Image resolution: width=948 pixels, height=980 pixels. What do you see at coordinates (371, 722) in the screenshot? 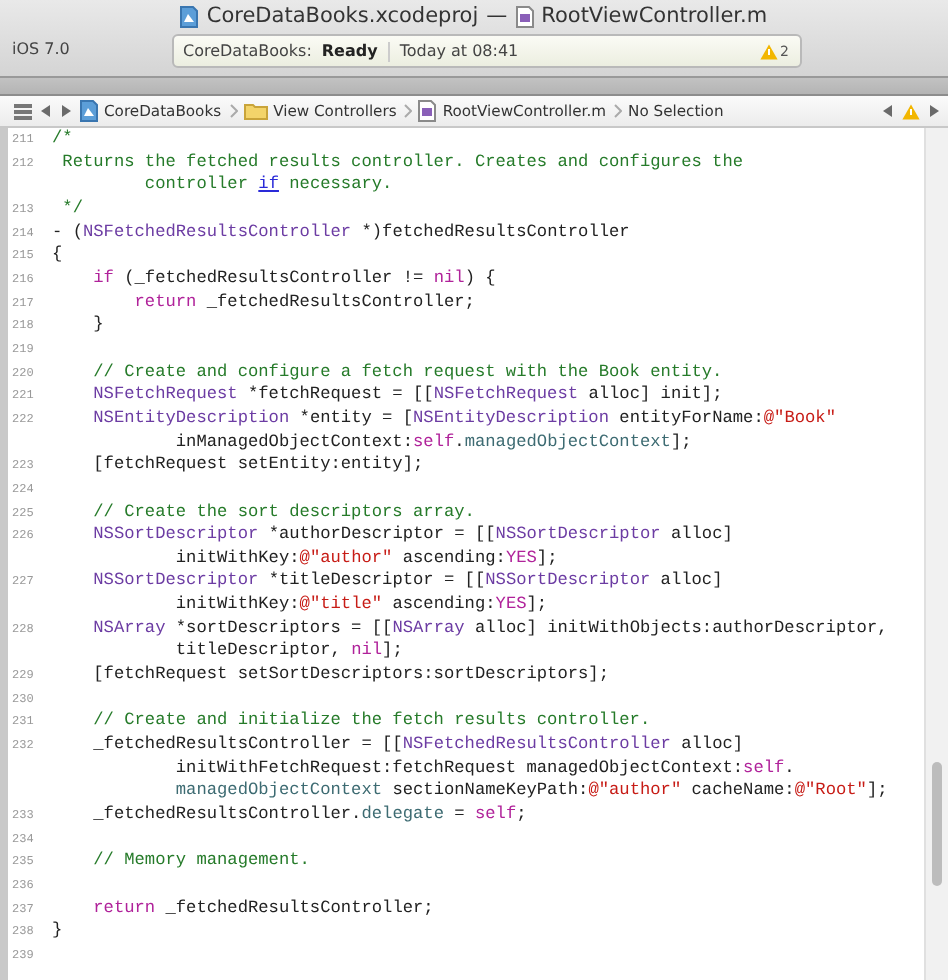
I see `code-line: // Create and initialize the fetch results controller.` at bounding box center [371, 722].